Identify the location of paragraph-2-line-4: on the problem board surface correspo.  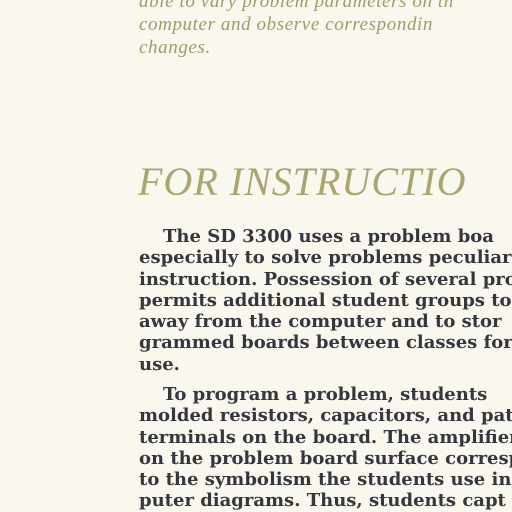
(325, 458).